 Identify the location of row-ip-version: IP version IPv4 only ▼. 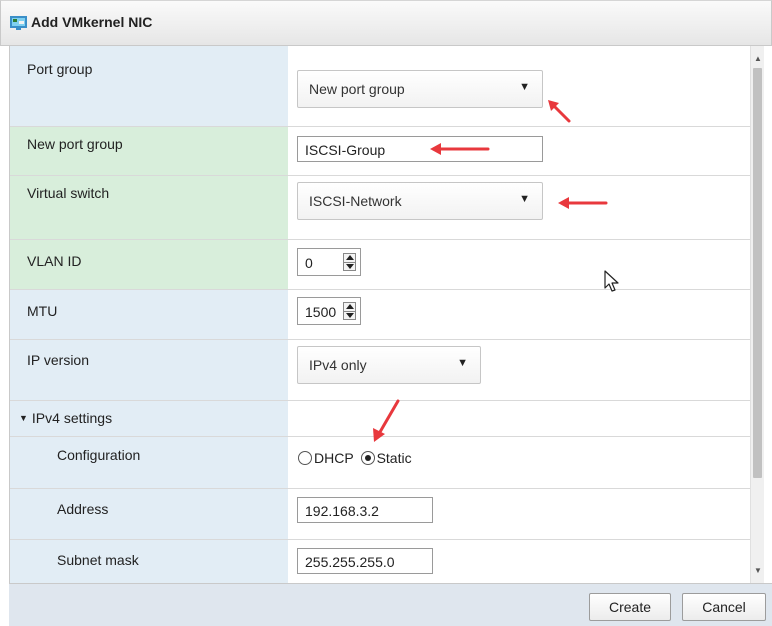
(384, 370).